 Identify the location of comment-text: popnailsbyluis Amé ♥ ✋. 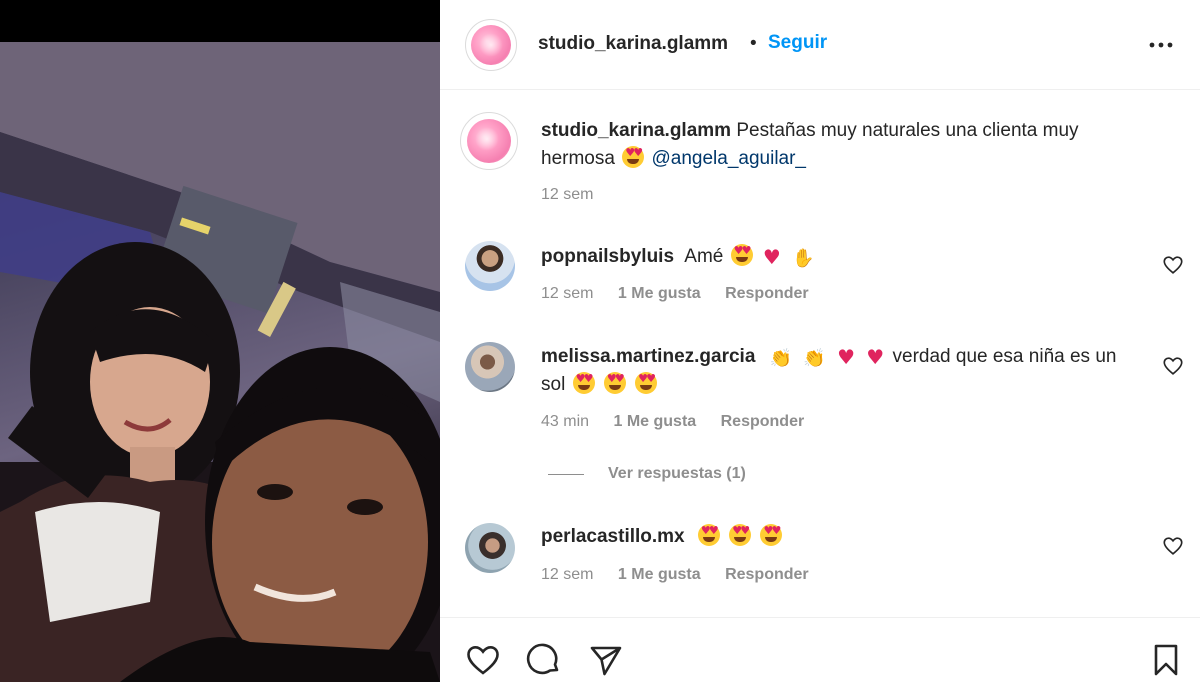
(841, 257).